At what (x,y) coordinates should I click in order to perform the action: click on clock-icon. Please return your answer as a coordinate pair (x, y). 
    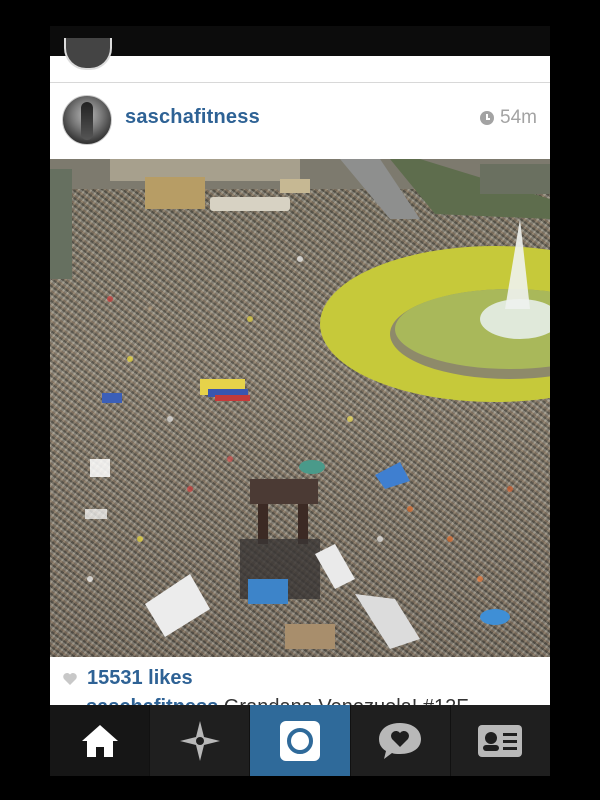
    Looking at the image, I should click on (487, 118).